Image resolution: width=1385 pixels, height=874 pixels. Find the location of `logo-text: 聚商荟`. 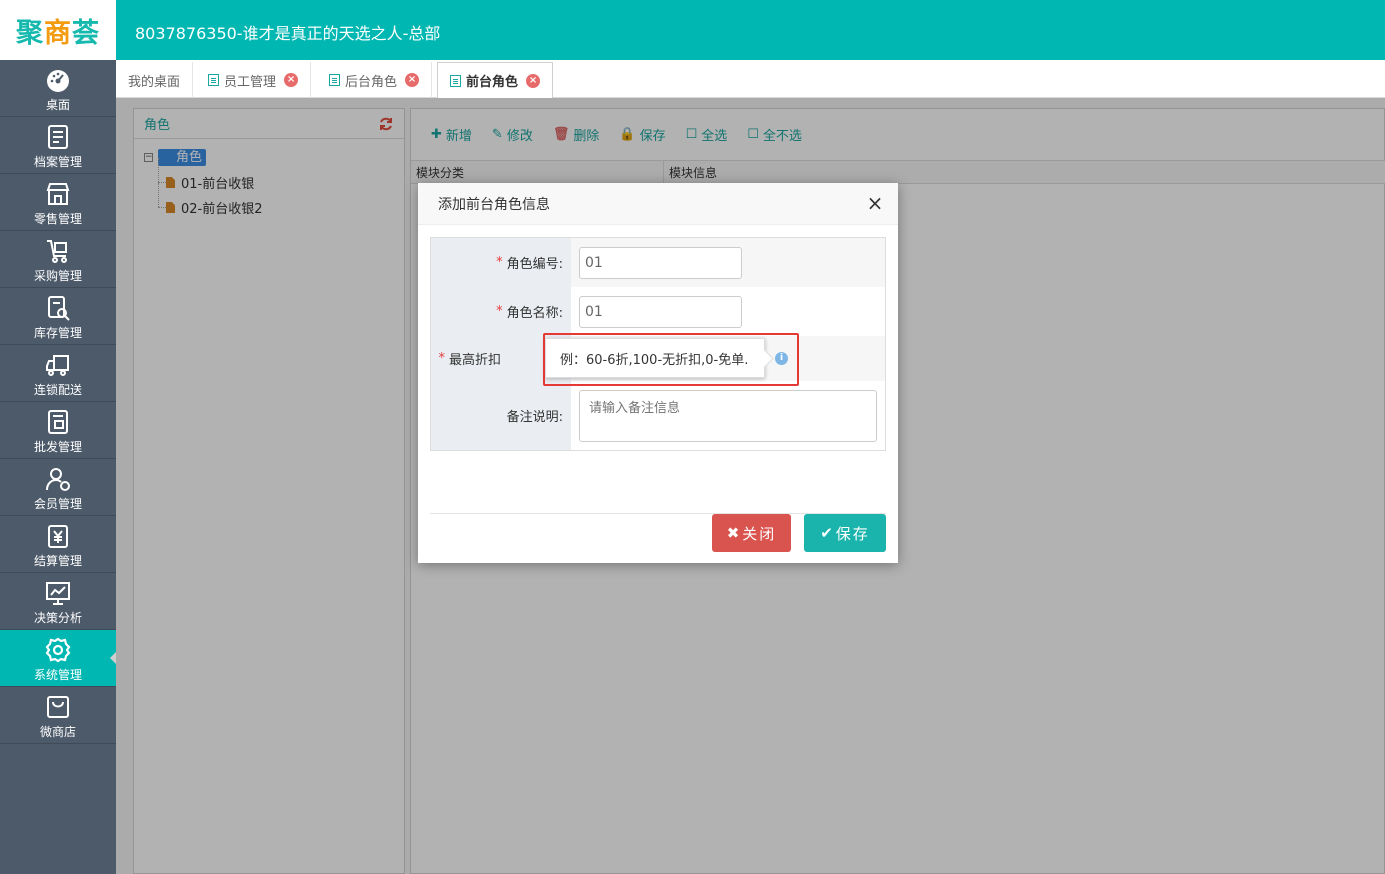

logo-text: 聚商荟 is located at coordinates (58, 30).